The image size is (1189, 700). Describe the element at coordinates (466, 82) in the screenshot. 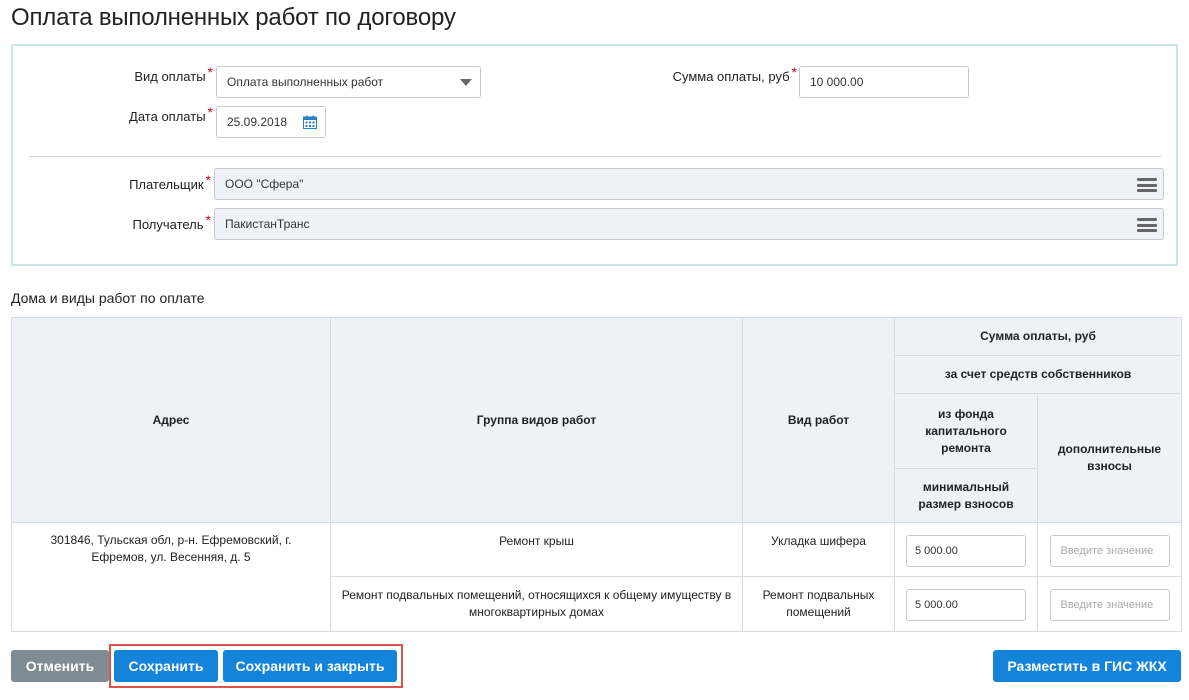

I see `chevron-down-icon` at that location.